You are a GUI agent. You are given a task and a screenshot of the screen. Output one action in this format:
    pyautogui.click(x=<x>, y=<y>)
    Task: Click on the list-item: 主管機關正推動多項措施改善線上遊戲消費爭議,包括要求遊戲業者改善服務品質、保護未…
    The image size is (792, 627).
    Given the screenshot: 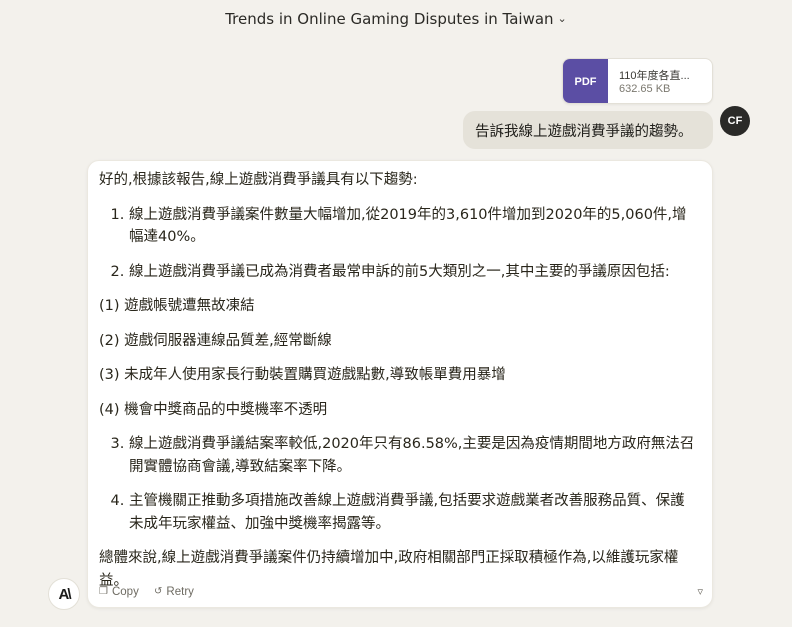 What is the action you would take?
    pyautogui.click(x=414, y=512)
    